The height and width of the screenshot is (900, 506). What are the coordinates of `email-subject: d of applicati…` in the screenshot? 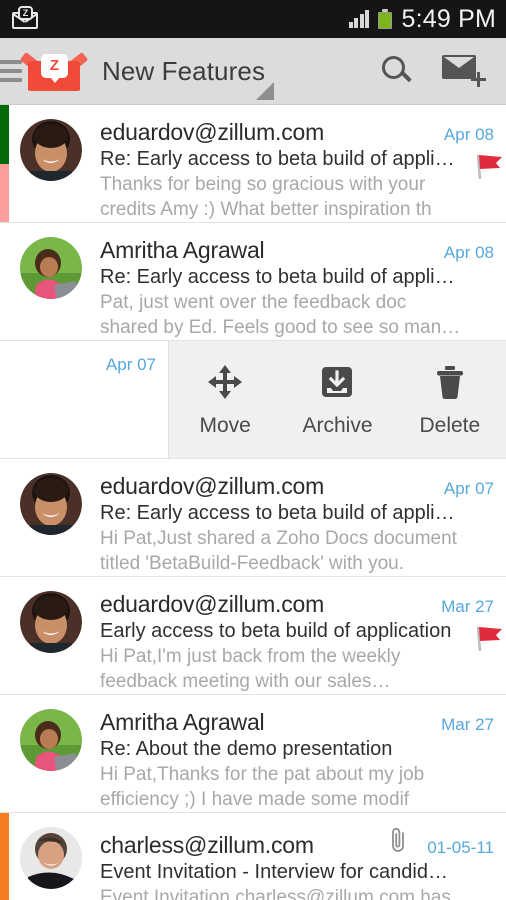 It's located at (78, 388).